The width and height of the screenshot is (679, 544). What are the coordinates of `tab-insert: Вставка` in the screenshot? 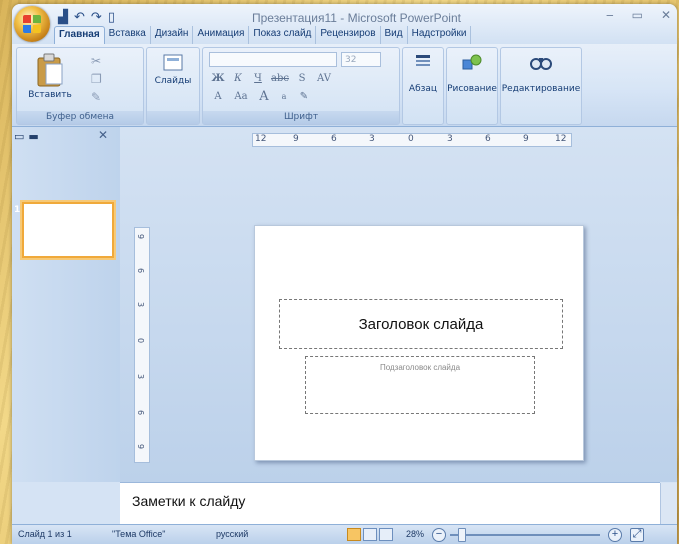 It's located at (128, 35).